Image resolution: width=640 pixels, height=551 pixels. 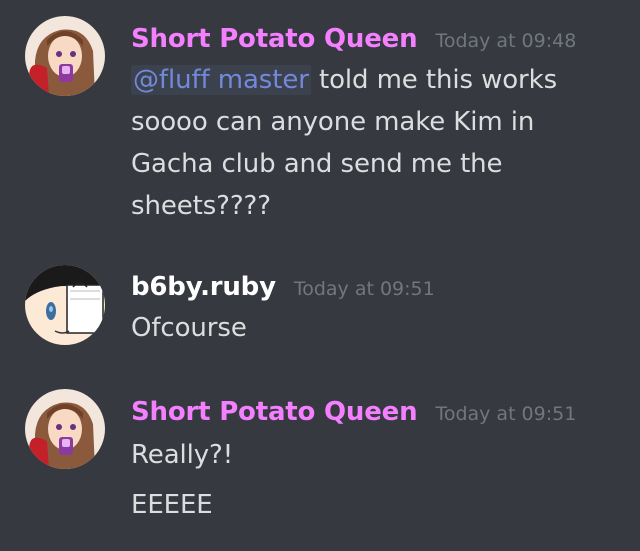 I want to click on timestamp: Today at 09:48, so click(x=505, y=41).